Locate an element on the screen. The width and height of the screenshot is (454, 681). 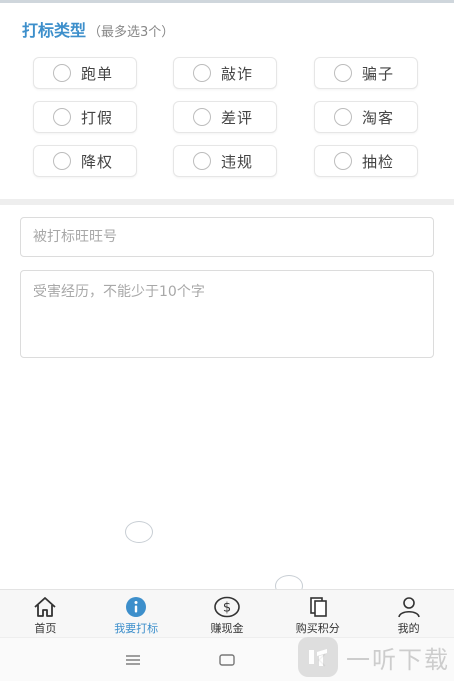
option-label: 淘客 is located at coordinates (378, 117).